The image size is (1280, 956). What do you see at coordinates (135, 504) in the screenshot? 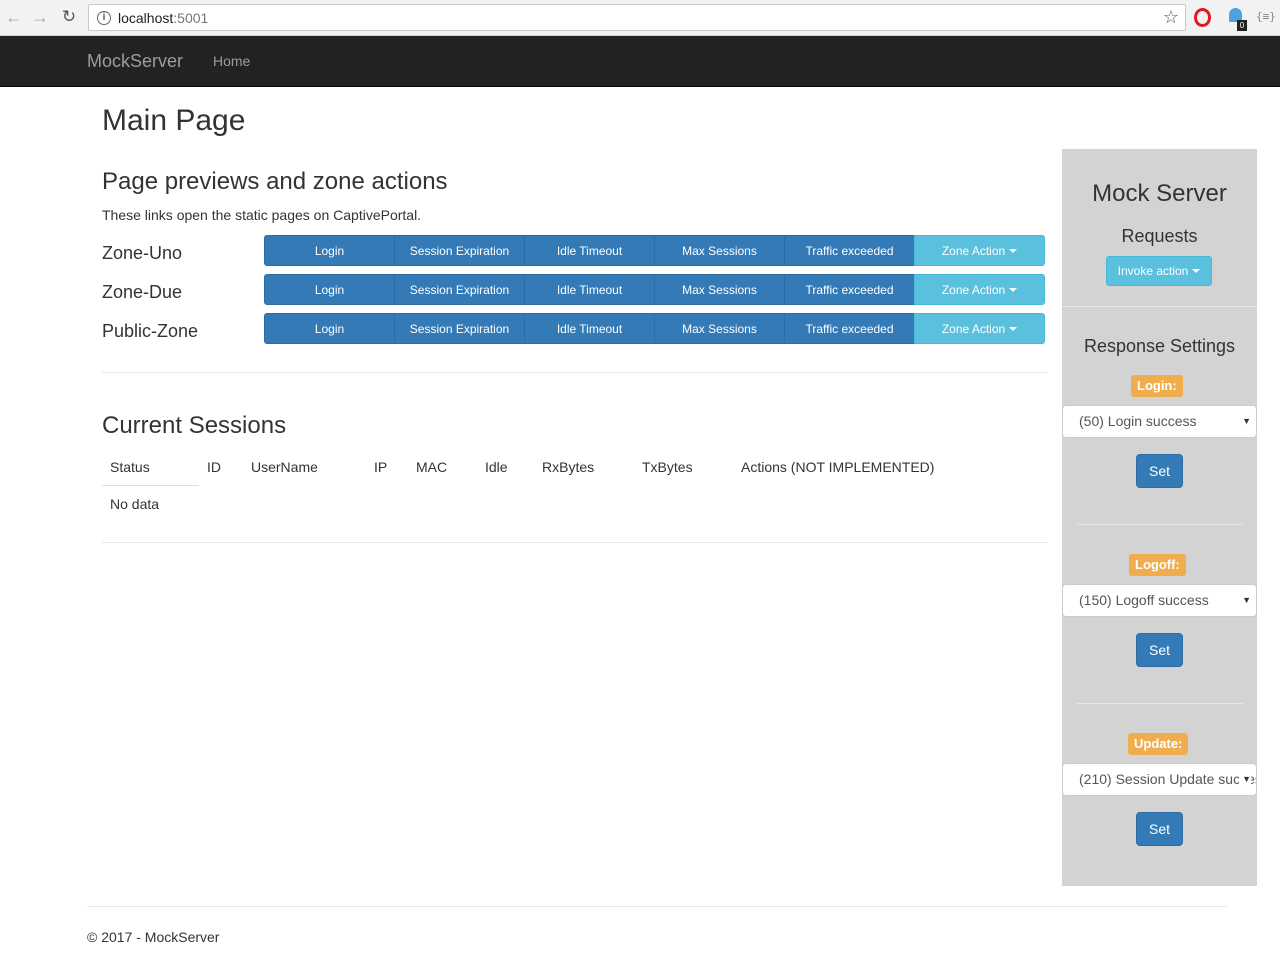
I see `no-data-message: No data` at bounding box center [135, 504].